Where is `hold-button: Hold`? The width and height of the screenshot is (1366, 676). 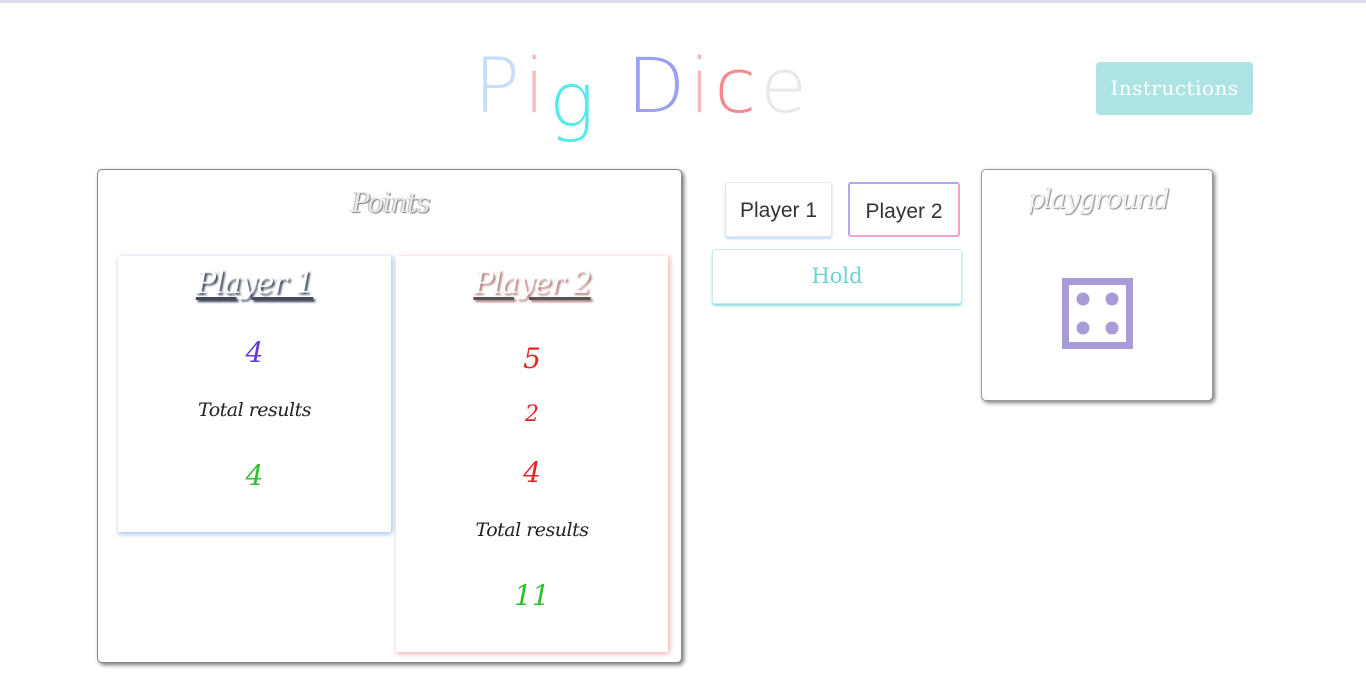
hold-button: Hold is located at coordinates (837, 276).